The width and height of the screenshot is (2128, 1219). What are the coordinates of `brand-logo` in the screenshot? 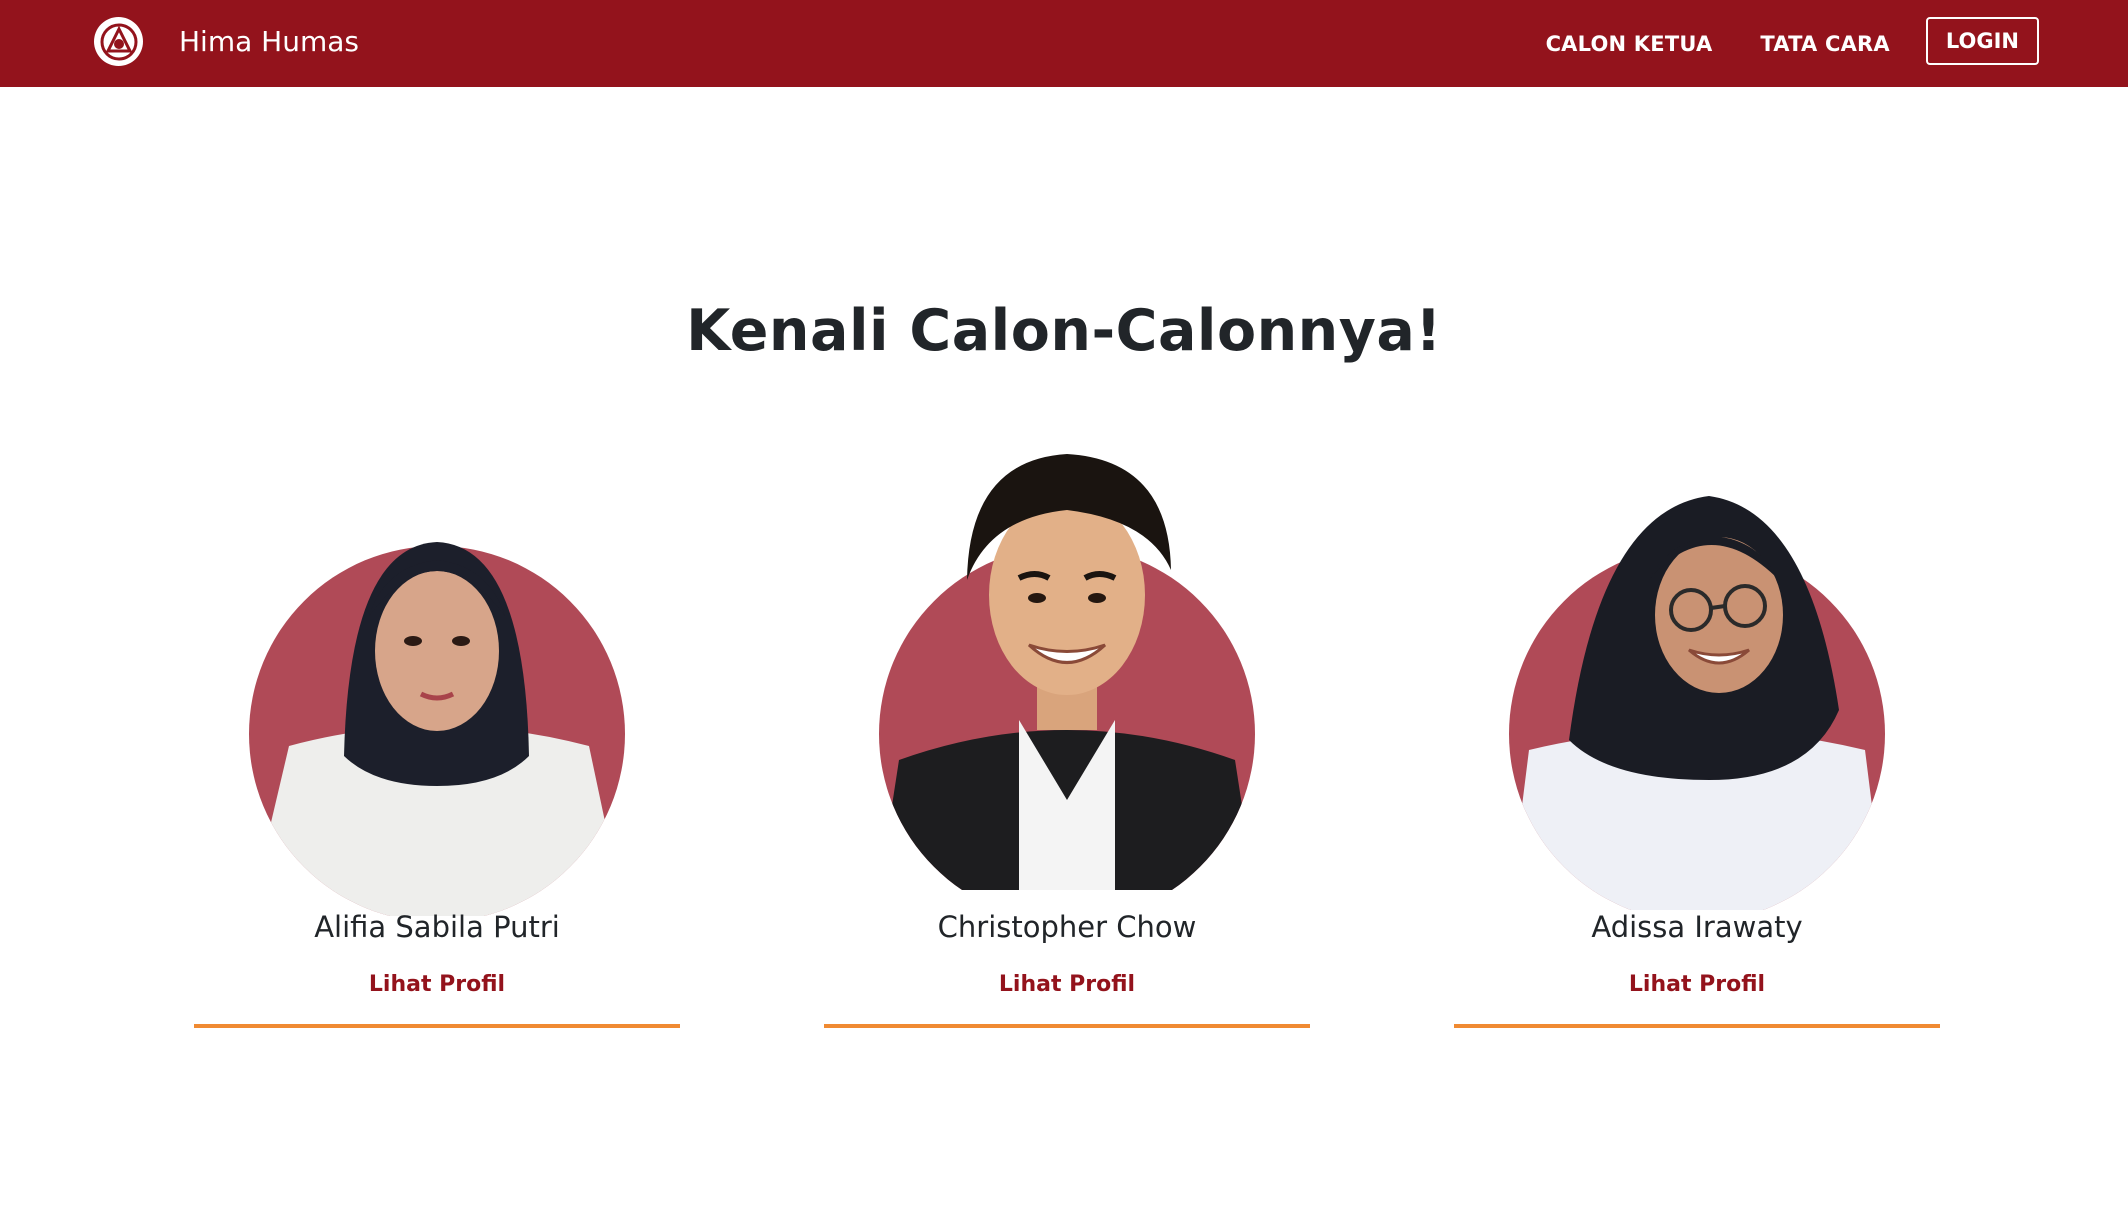 It's located at (118, 41).